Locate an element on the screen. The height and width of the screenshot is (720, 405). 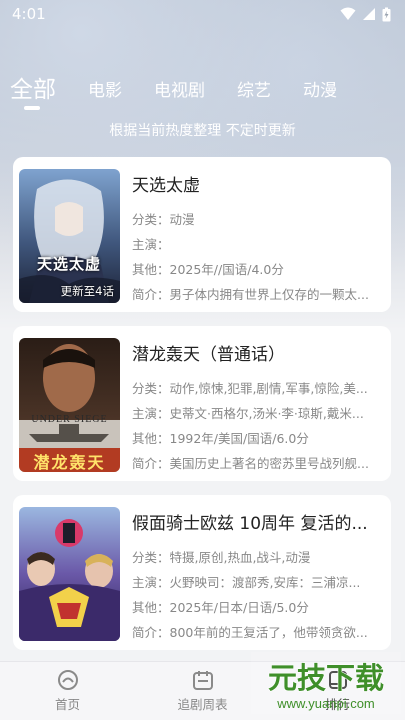
tab-movies: 电影 is located at coordinates (105, 93).